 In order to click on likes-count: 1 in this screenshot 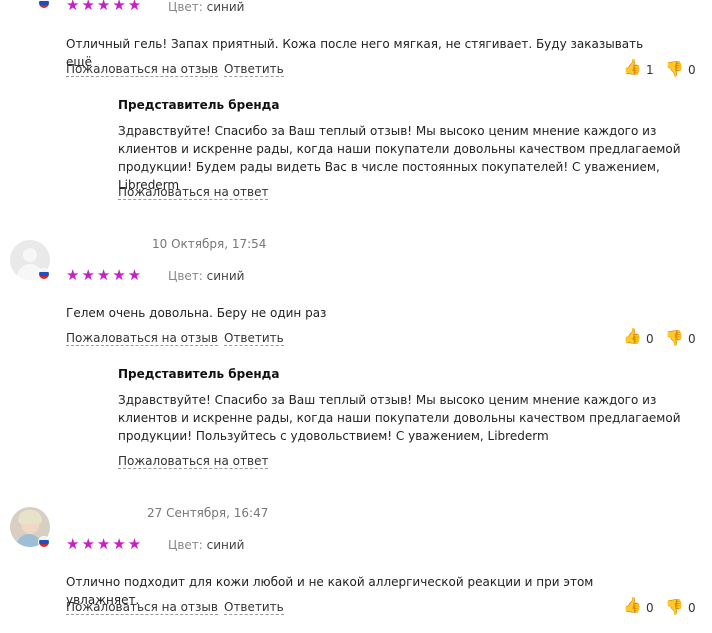, I will do `click(650, 70)`.